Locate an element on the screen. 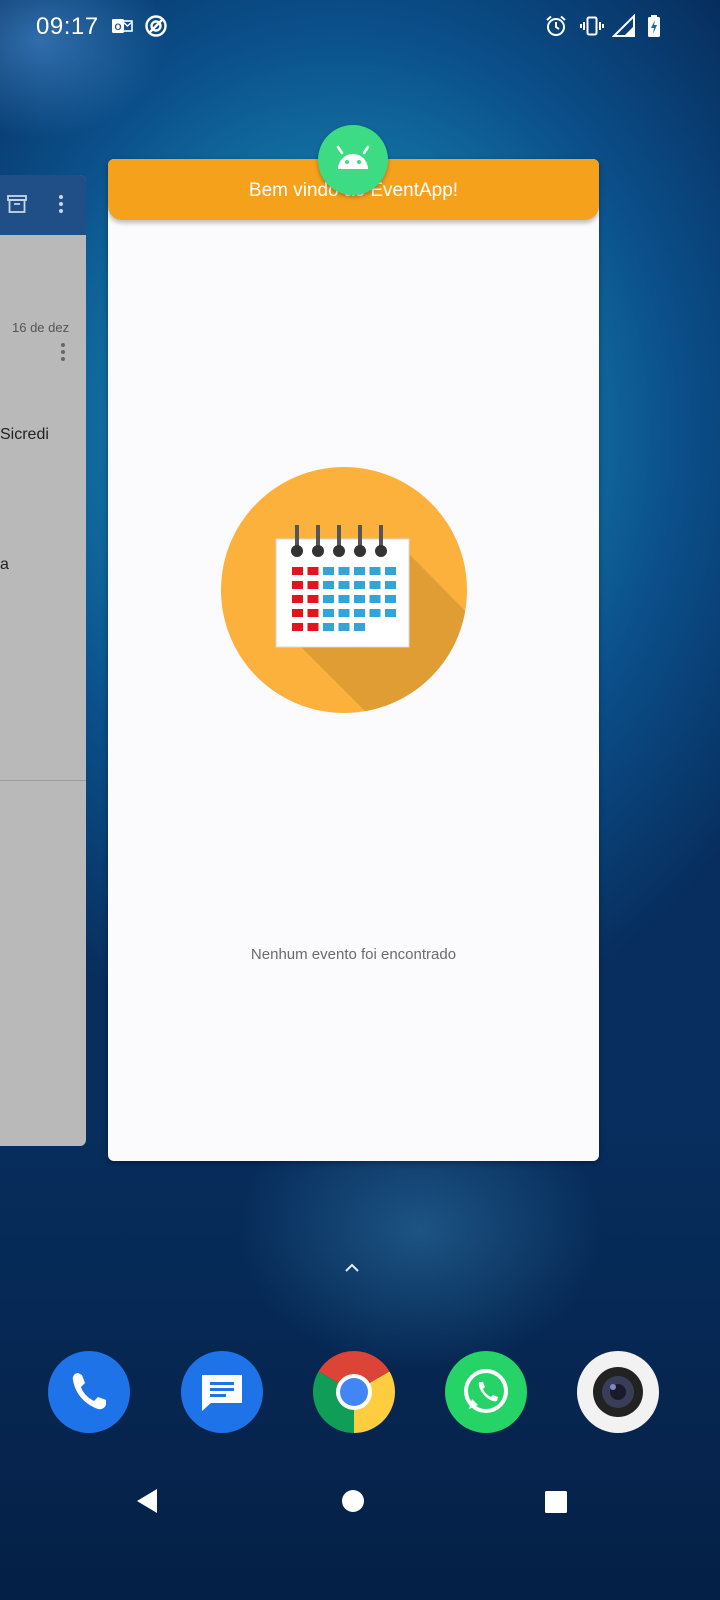  camera-icon is located at coordinates (618, 1392).